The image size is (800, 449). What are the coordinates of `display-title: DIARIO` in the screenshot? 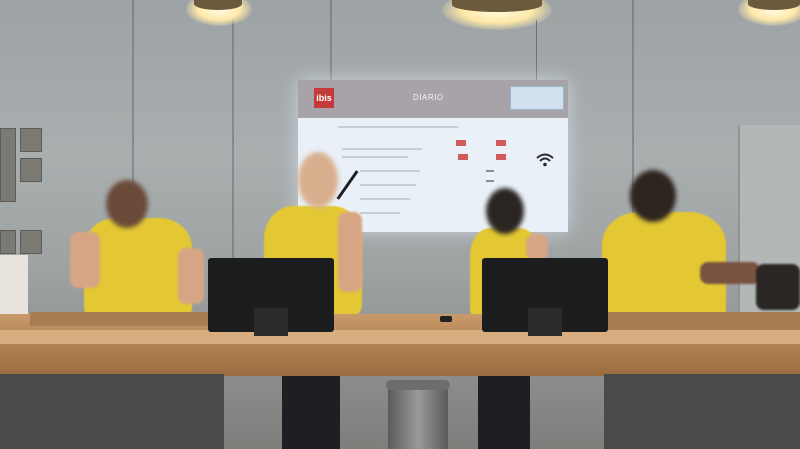 It's located at (428, 97).